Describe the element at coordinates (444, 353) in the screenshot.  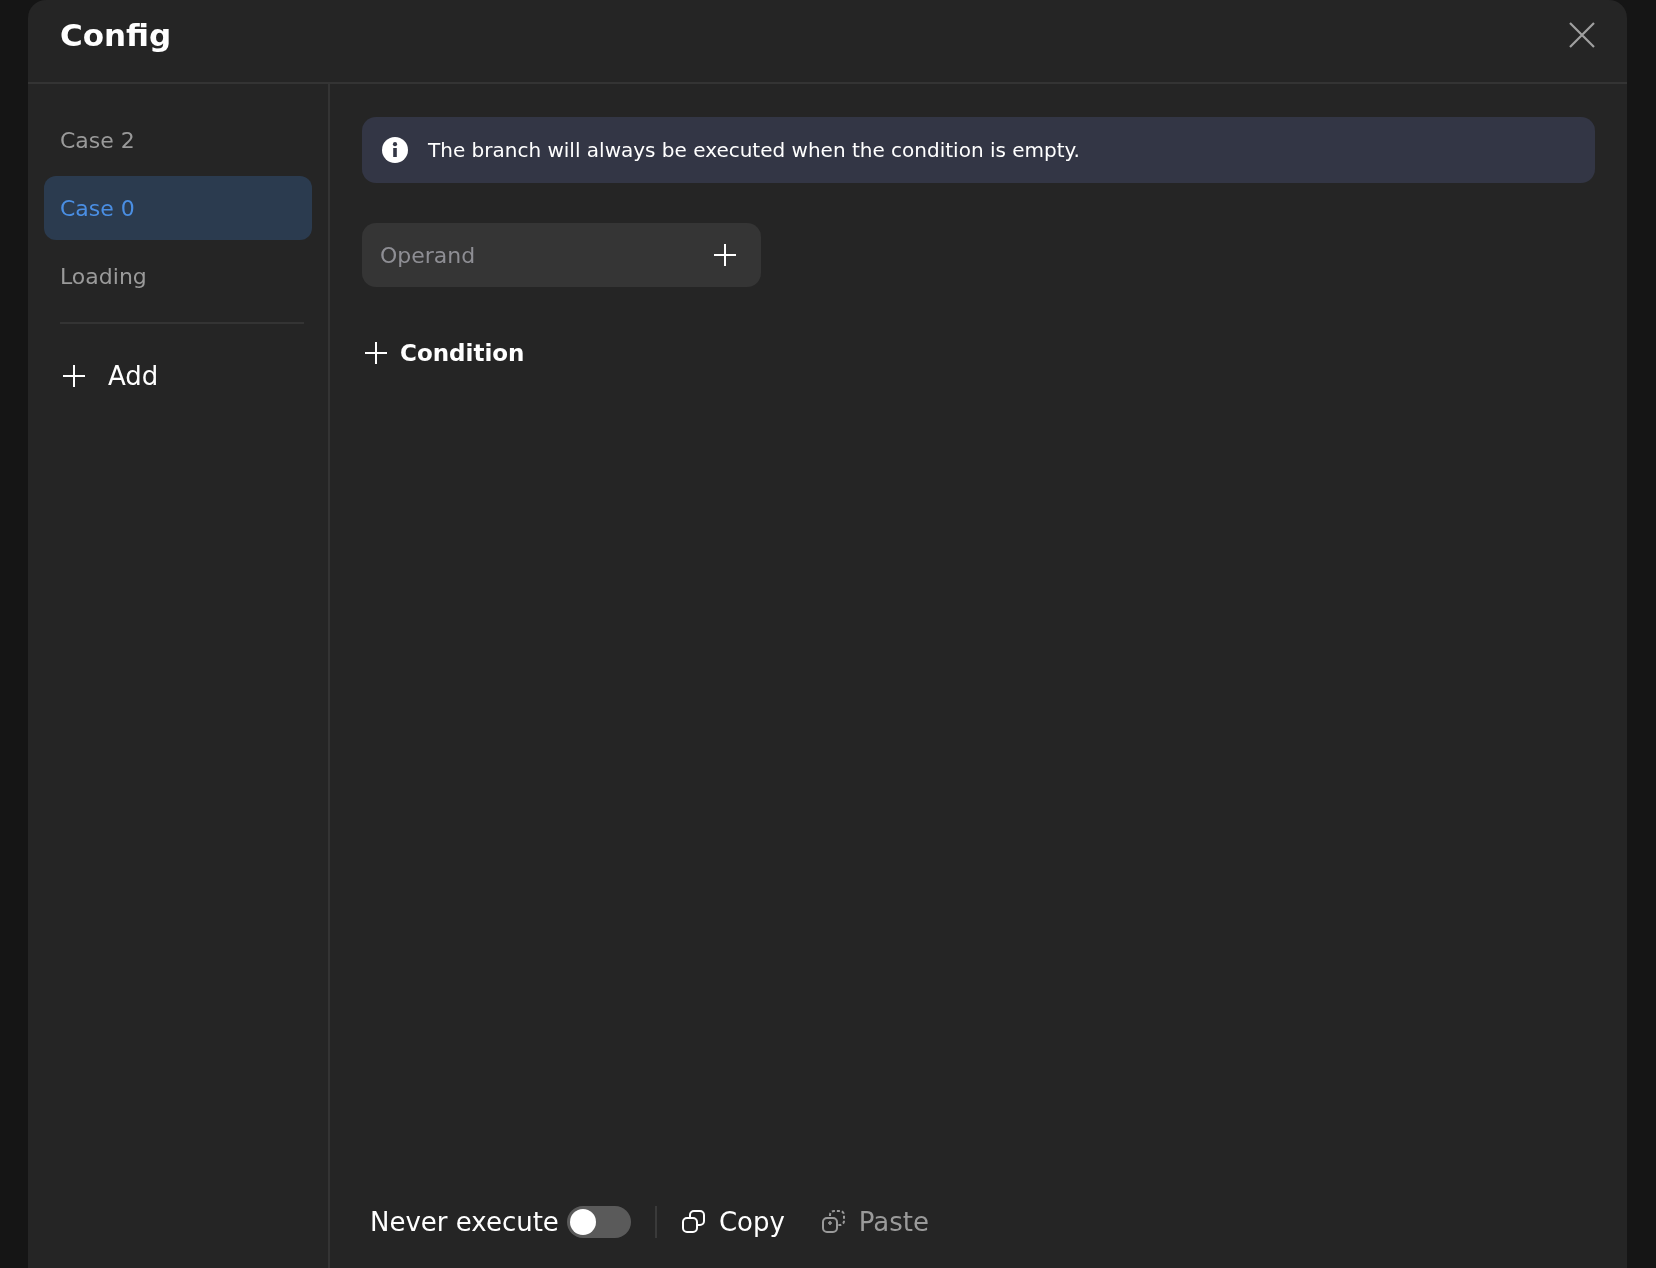
I see `add-condition-button: Condition` at that location.